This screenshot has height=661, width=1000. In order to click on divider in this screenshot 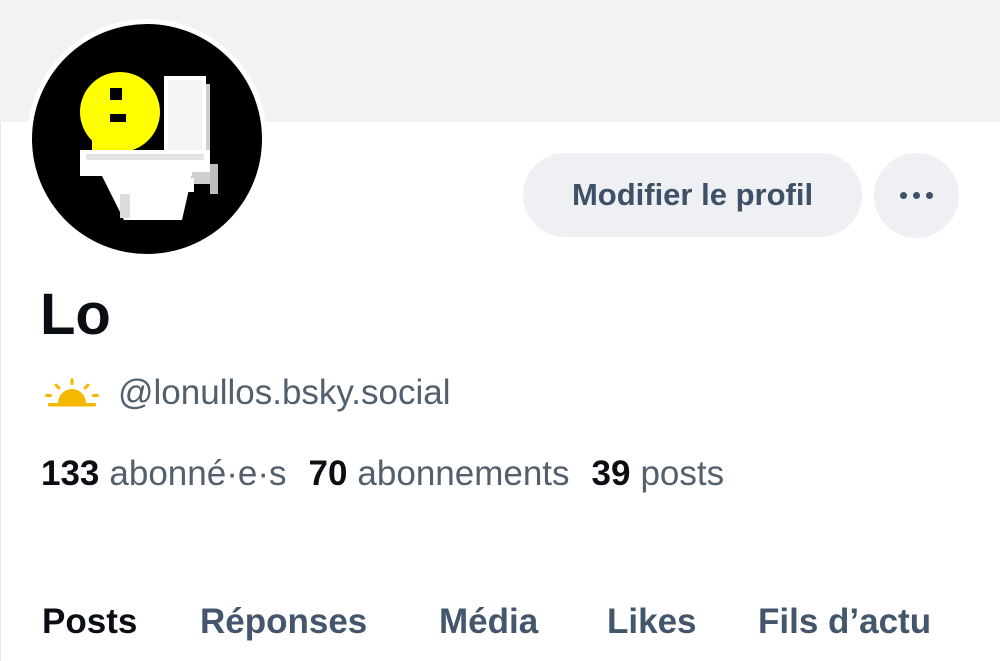, I will do `click(0, 391)`.